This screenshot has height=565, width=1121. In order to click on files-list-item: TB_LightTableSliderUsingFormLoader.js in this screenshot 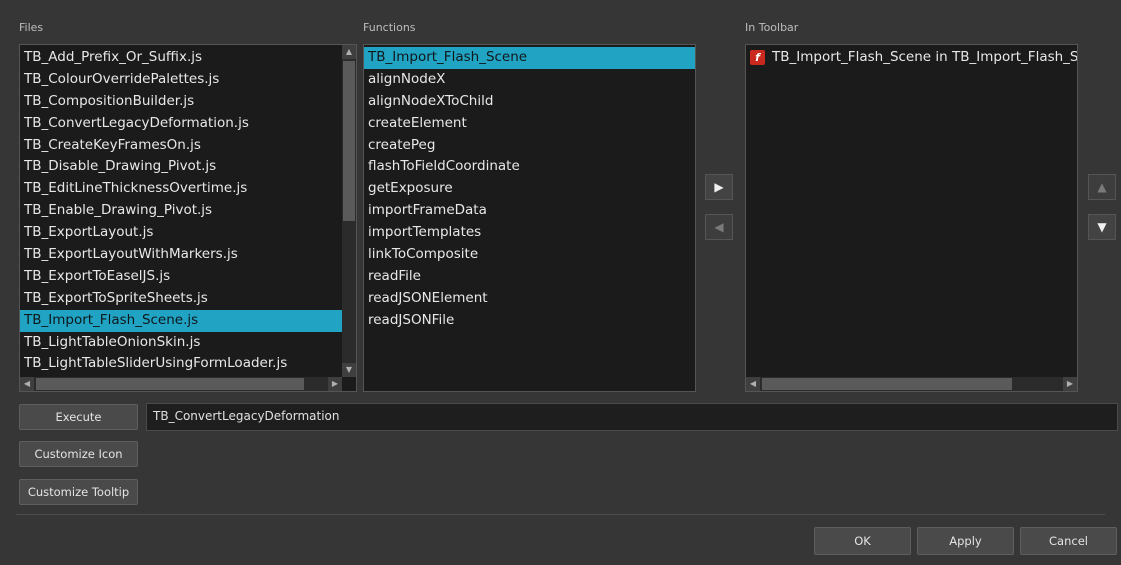, I will do `click(181, 364)`.